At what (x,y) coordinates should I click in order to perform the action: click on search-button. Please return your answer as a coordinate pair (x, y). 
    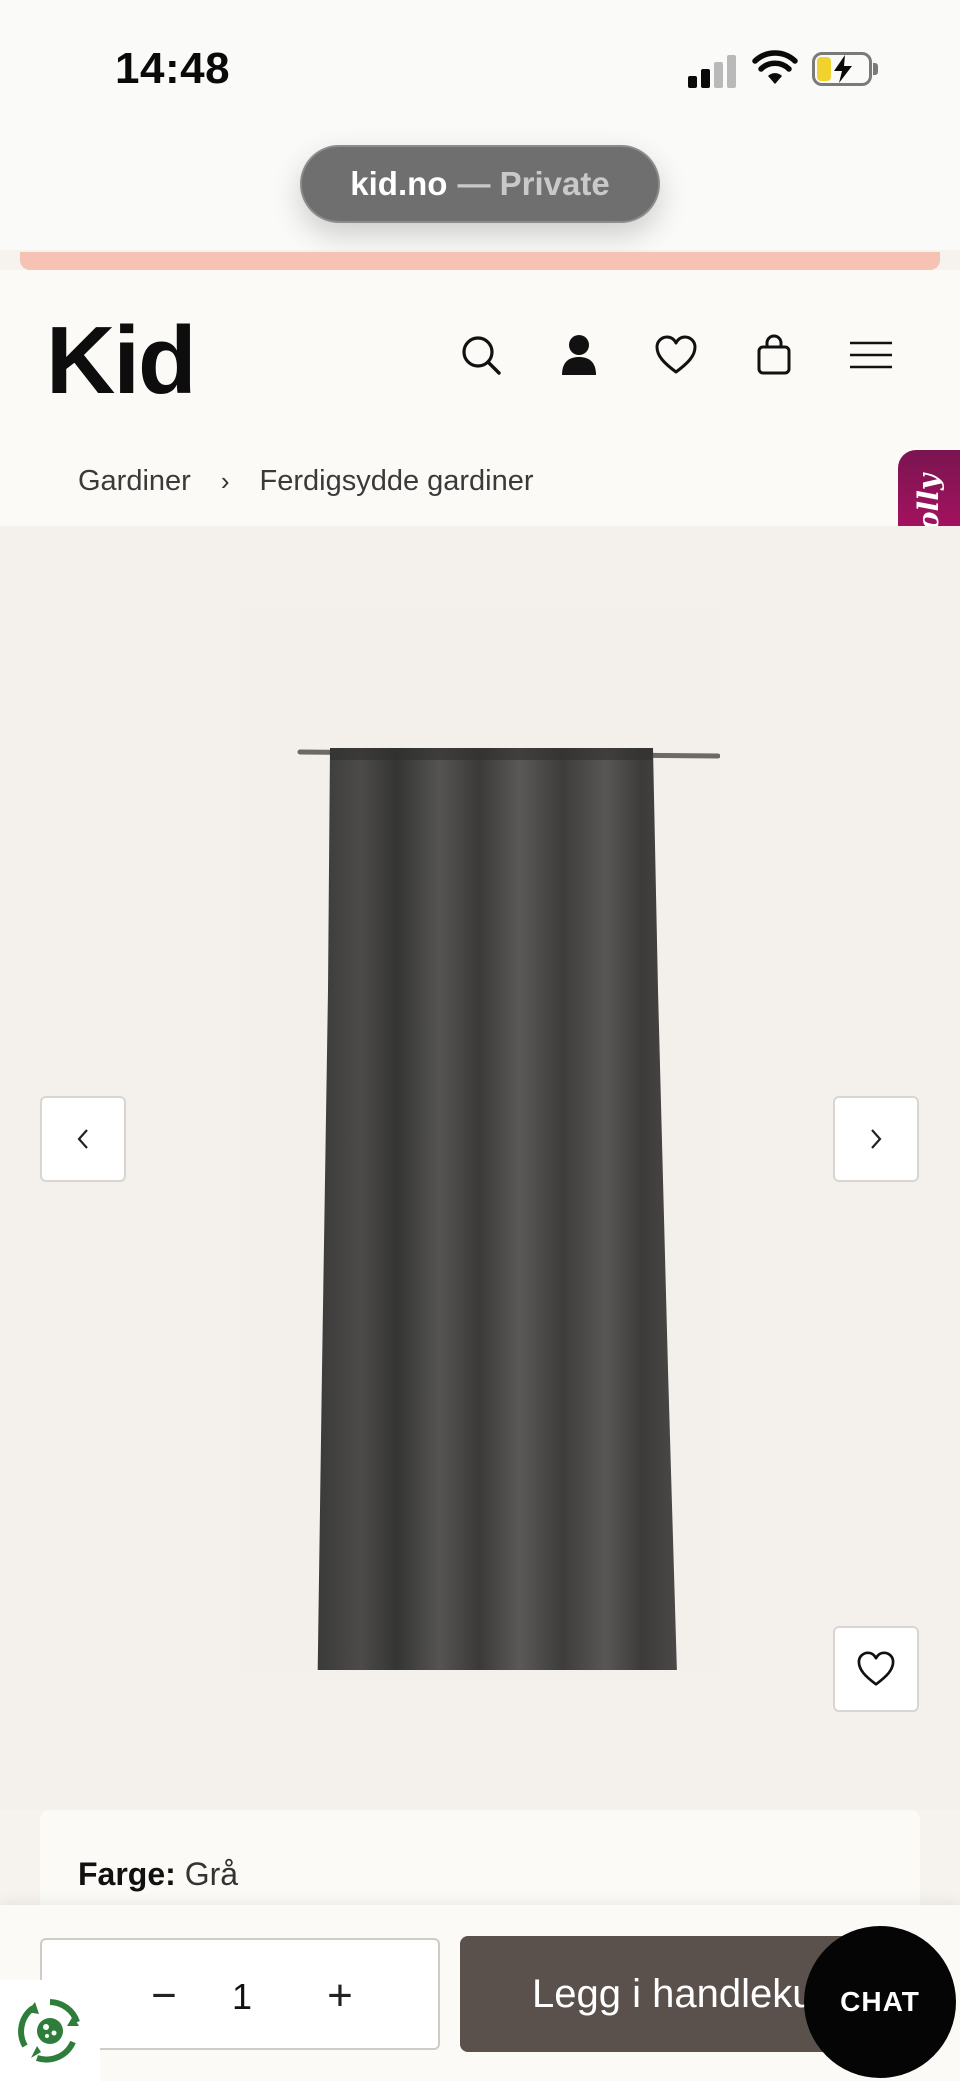
    Looking at the image, I should click on (481, 355).